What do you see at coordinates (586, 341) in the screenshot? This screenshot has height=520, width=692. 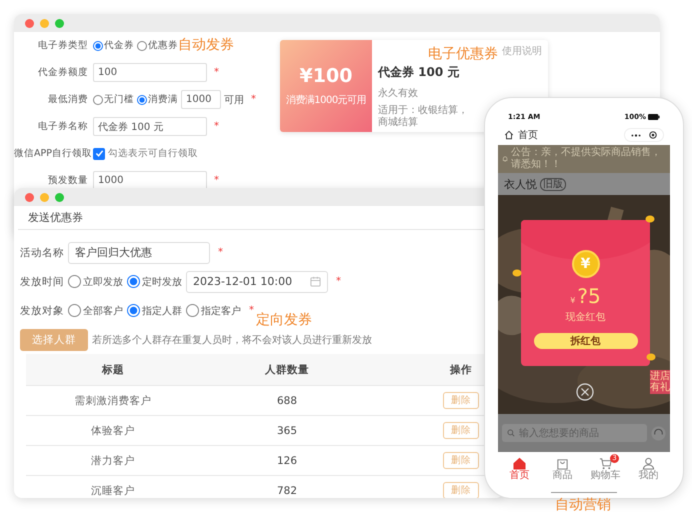 I see `open-packet-button: 拆红包` at bounding box center [586, 341].